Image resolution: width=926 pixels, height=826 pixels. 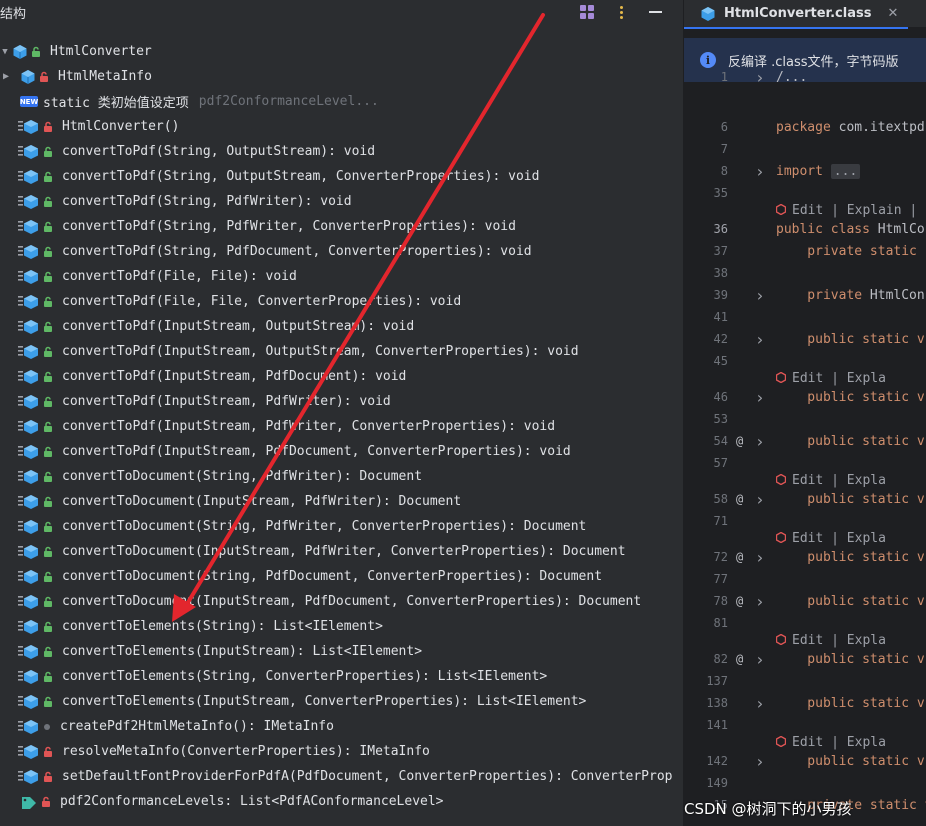 I want to click on expand-arrow-icon: ▶, so click(x=6, y=76).